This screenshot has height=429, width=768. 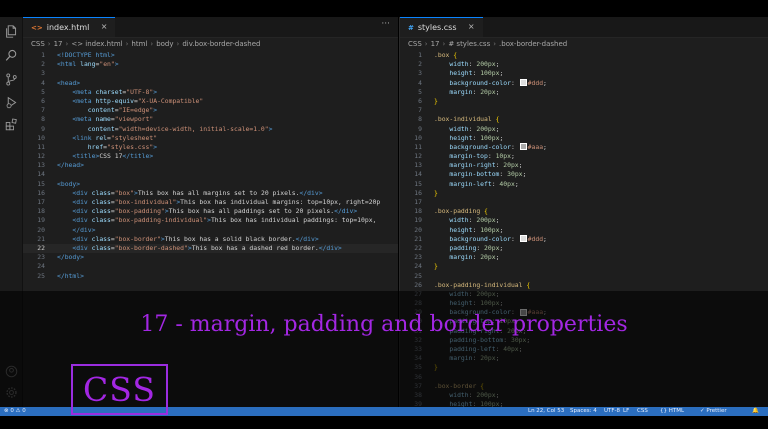 I want to click on code-token: "en", so click(x=107, y=64).